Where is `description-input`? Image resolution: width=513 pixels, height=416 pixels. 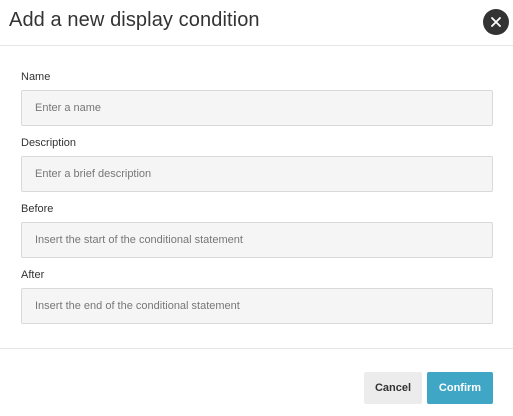 description-input is located at coordinates (257, 174).